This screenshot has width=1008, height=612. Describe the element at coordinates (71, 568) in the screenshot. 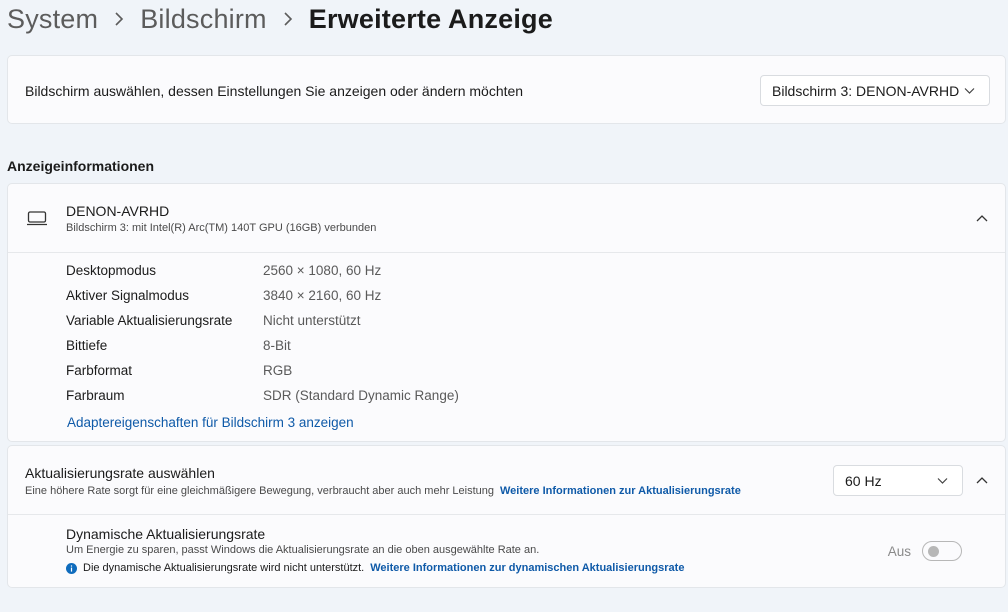

I see `info-icon` at that location.